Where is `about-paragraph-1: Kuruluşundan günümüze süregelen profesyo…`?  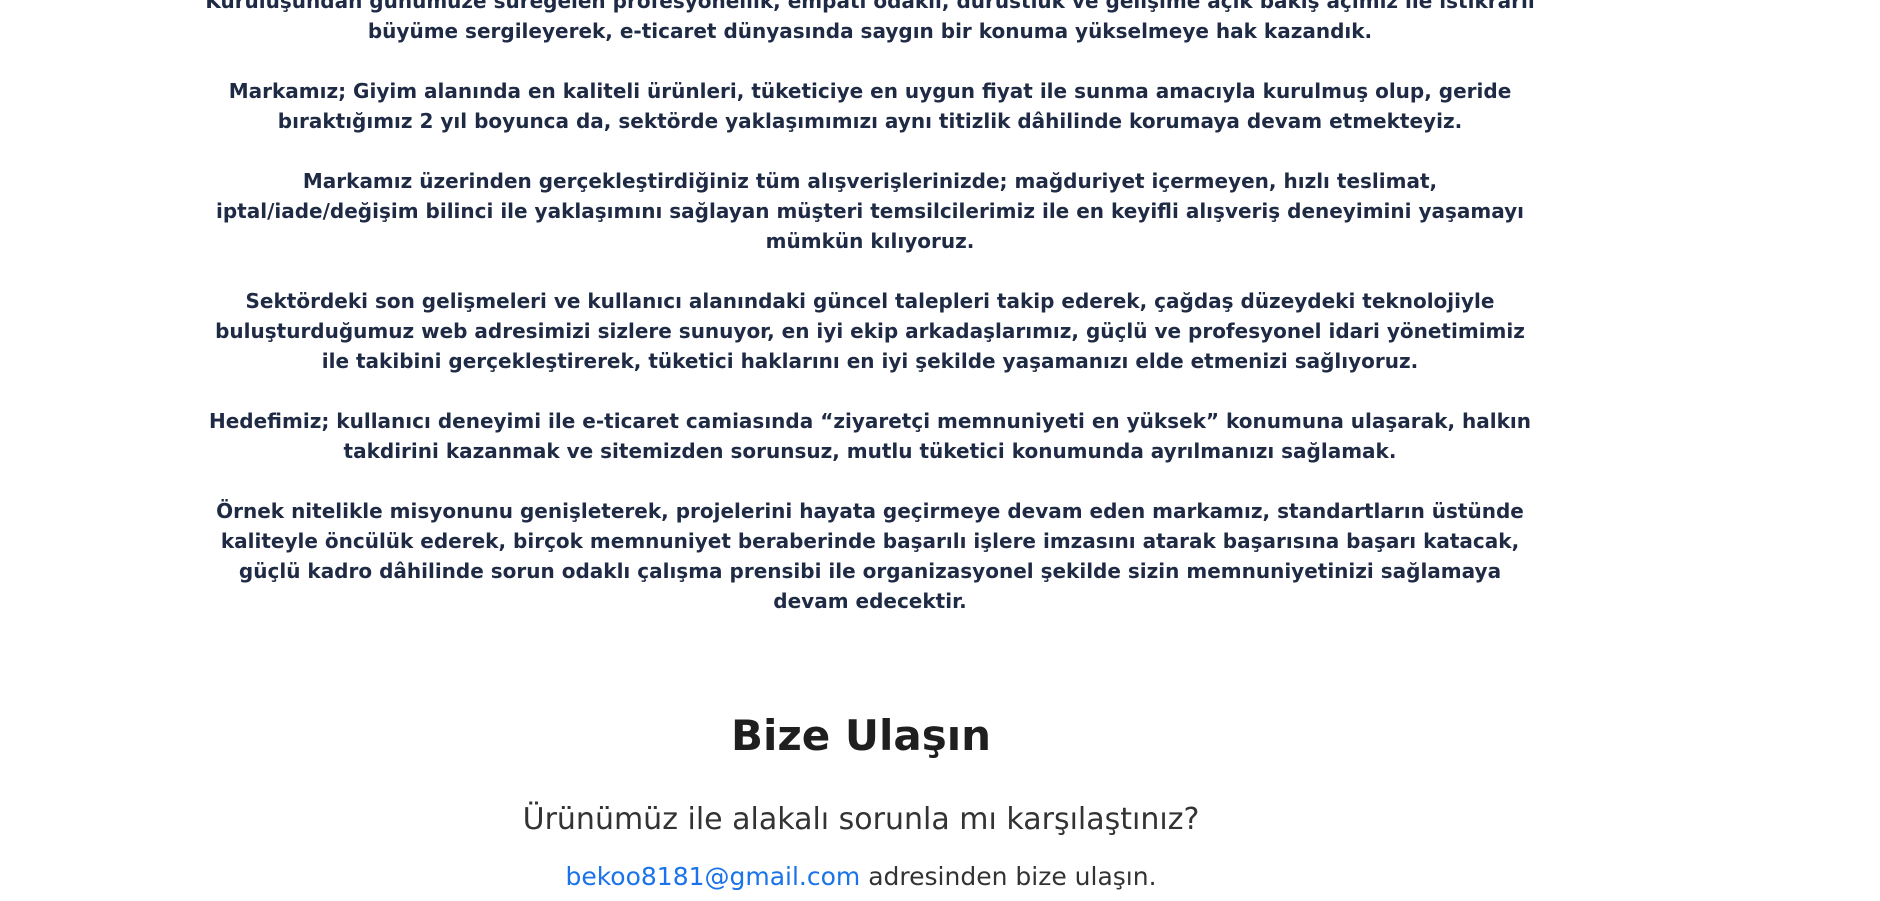 about-paragraph-1: Kuruluşundan günümüze süregelen profesyo… is located at coordinates (870, 21).